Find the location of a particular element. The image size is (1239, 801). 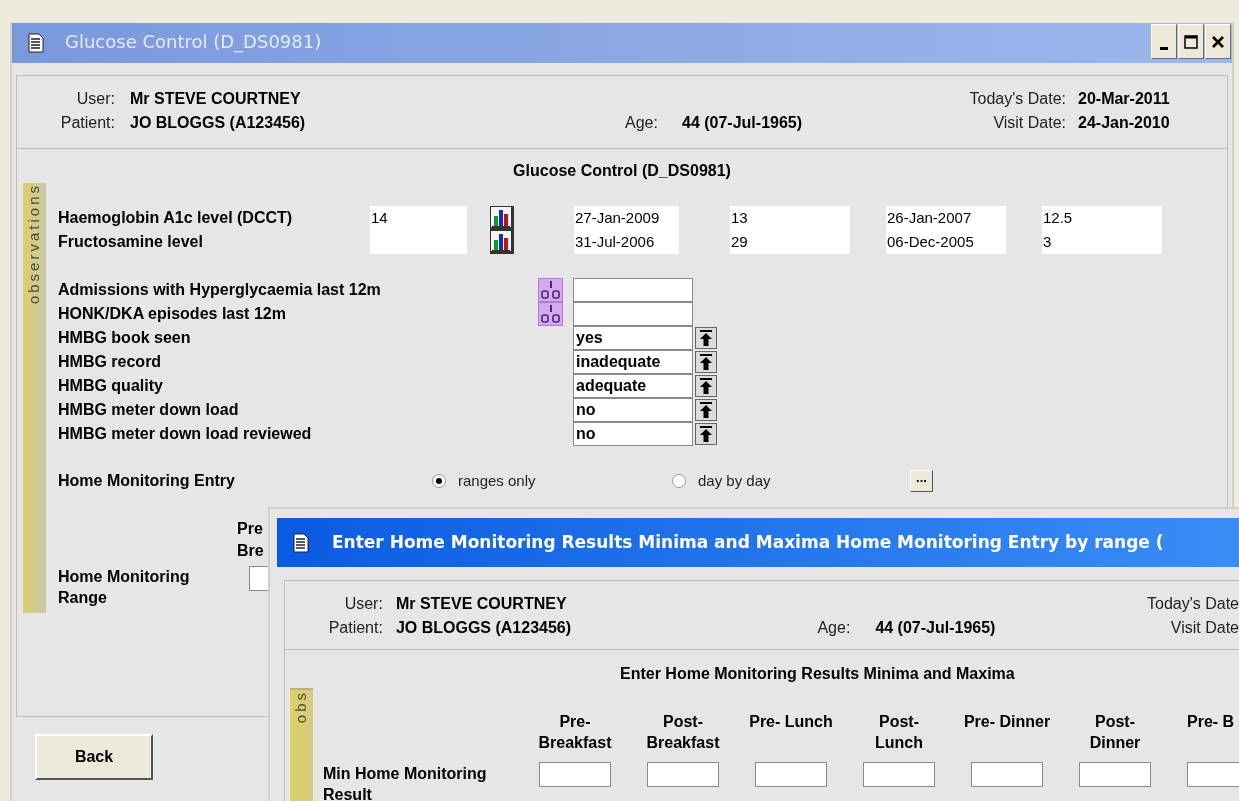

field-value: 20-Mar-2011 is located at coordinates (1124, 99).